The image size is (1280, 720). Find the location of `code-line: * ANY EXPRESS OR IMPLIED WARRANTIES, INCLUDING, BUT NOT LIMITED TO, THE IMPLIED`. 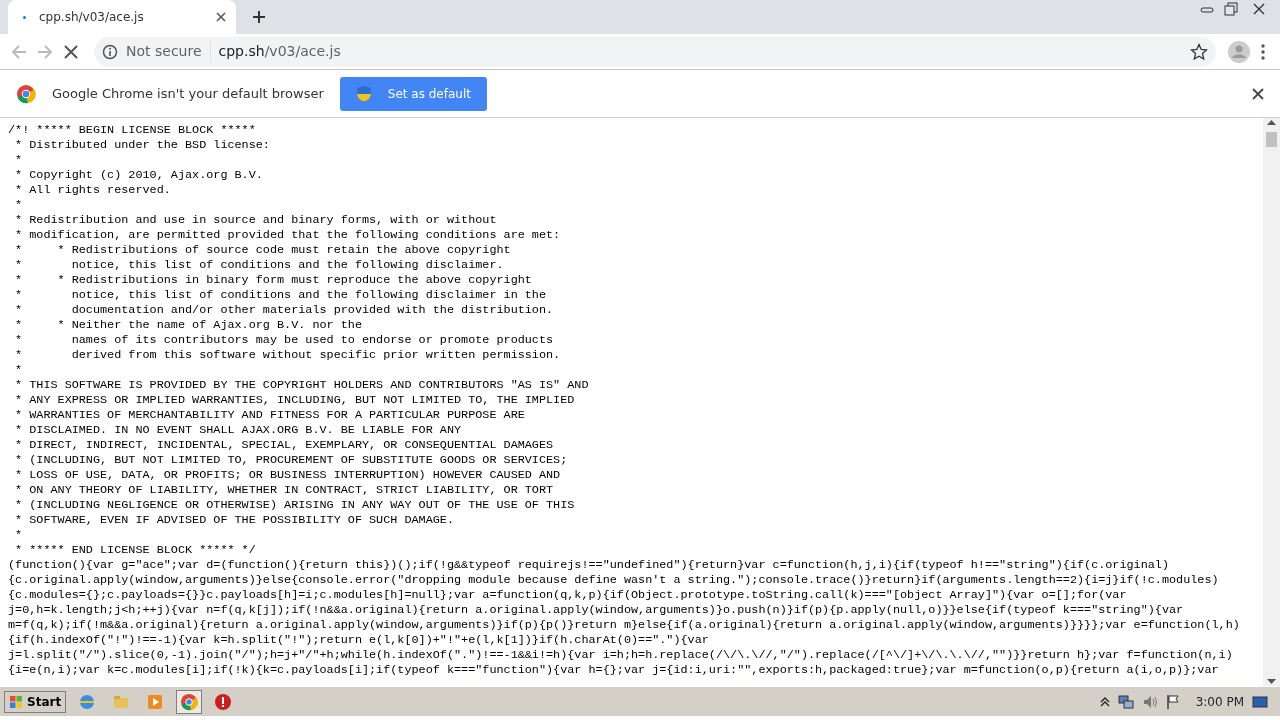

code-line: * ANY EXPRESS OR IMPLIED WARRANTIES, INCLUDING, BUT NOT LIMITED TO, THE IMPLIED is located at coordinates (295, 400).